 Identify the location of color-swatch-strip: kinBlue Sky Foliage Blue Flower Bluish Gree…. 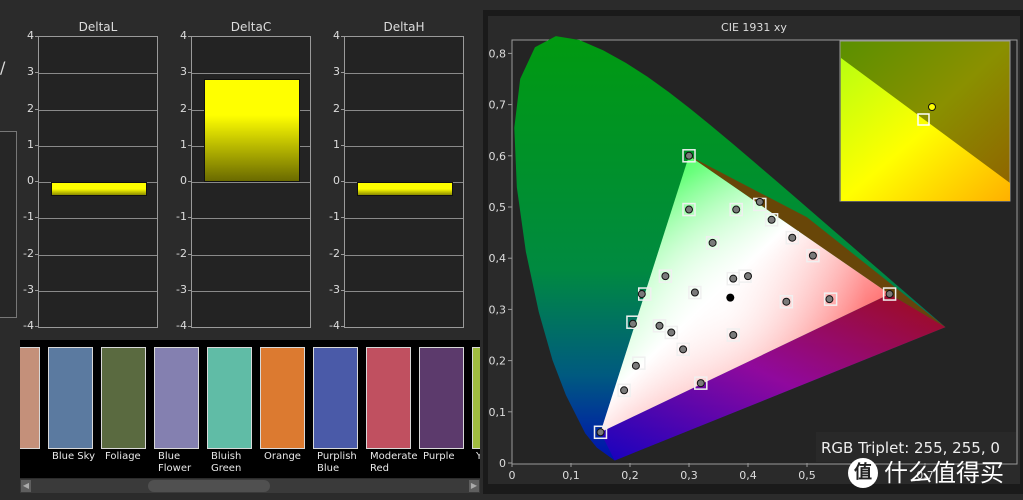
(250, 409).